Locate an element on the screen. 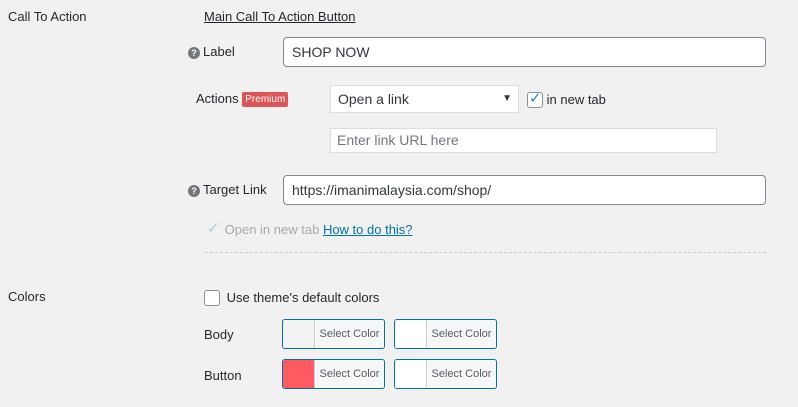 This screenshot has height=407, width=798. body-color-picker-1: Select Color is located at coordinates (333, 334).